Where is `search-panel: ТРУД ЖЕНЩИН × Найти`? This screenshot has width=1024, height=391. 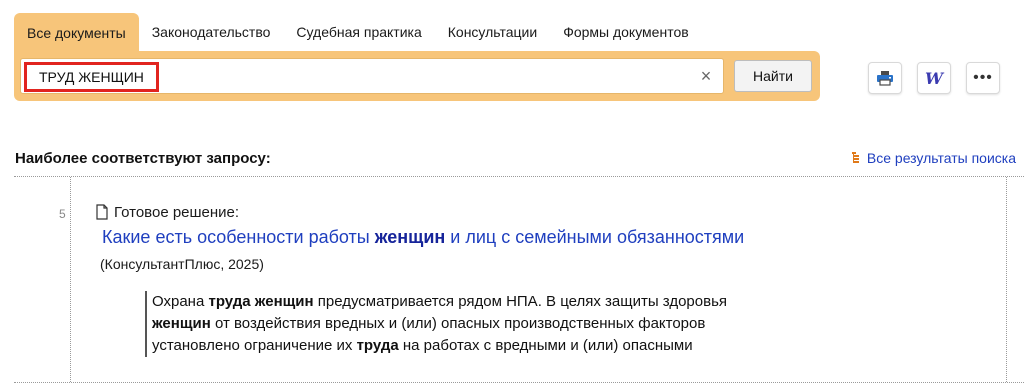 search-panel: ТРУД ЖЕНЩИН × Найти is located at coordinates (417, 76).